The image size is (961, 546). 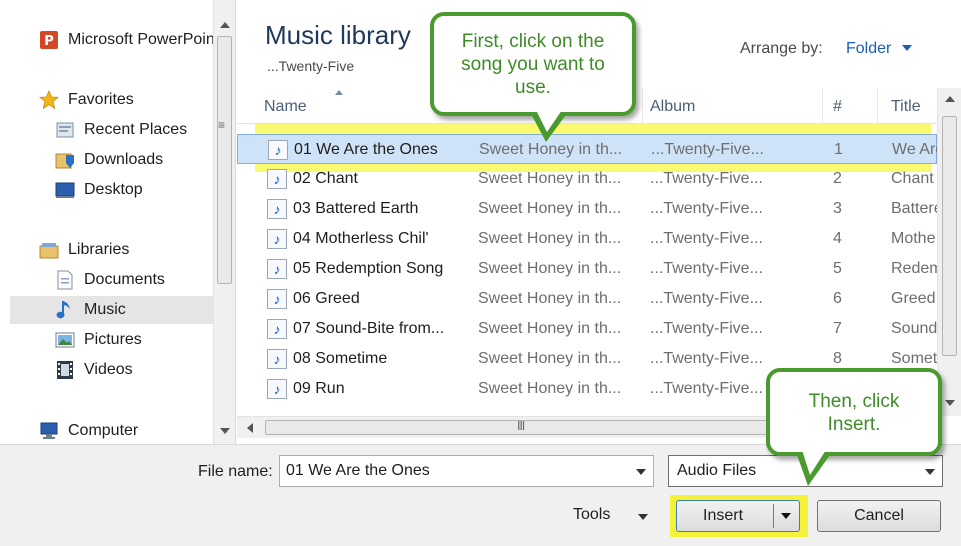 What do you see at coordinates (65, 340) in the screenshot?
I see `pictures-icon` at bounding box center [65, 340].